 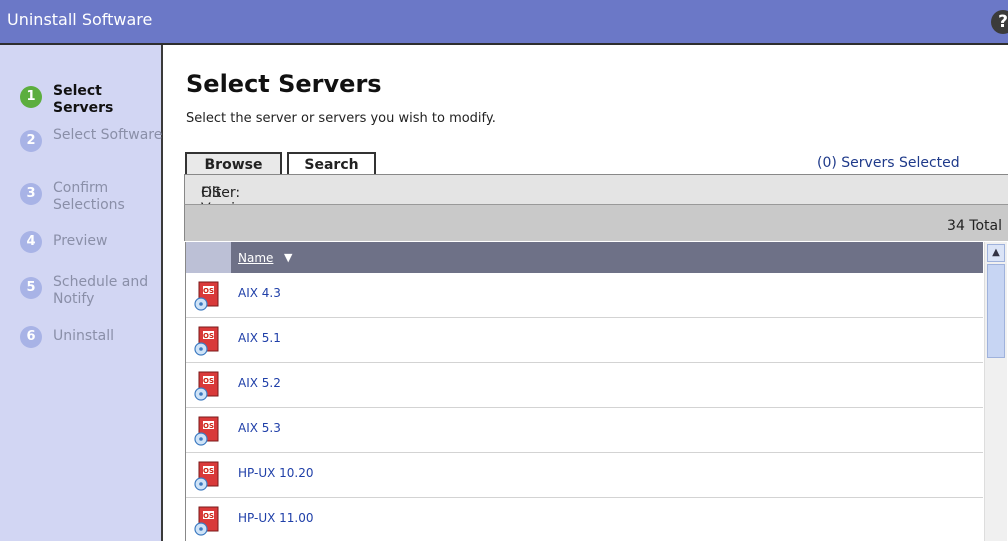 What do you see at coordinates (504, 22) in the screenshot?
I see `title-bar: Uninstall Software ?` at bounding box center [504, 22].